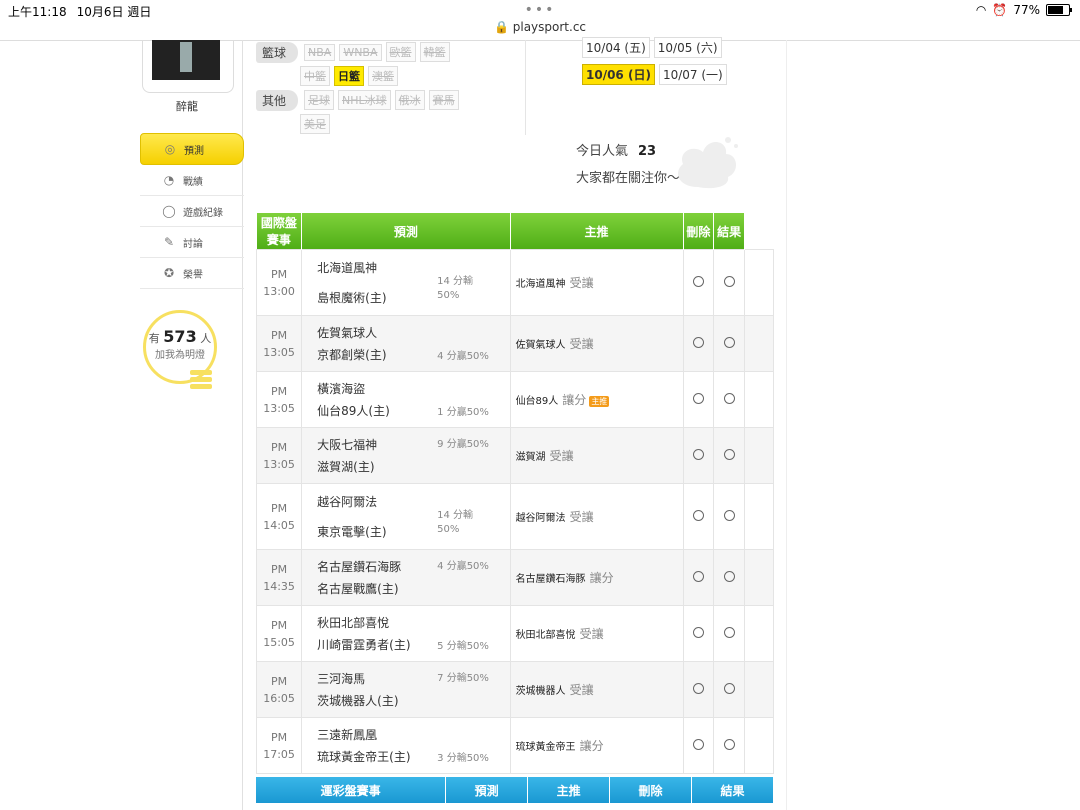 This screenshot has height=810, width=1080. Describe the element at coordinates (687, 47) in the screenshot. I see `date-button: 10/05 (六)` at that location.